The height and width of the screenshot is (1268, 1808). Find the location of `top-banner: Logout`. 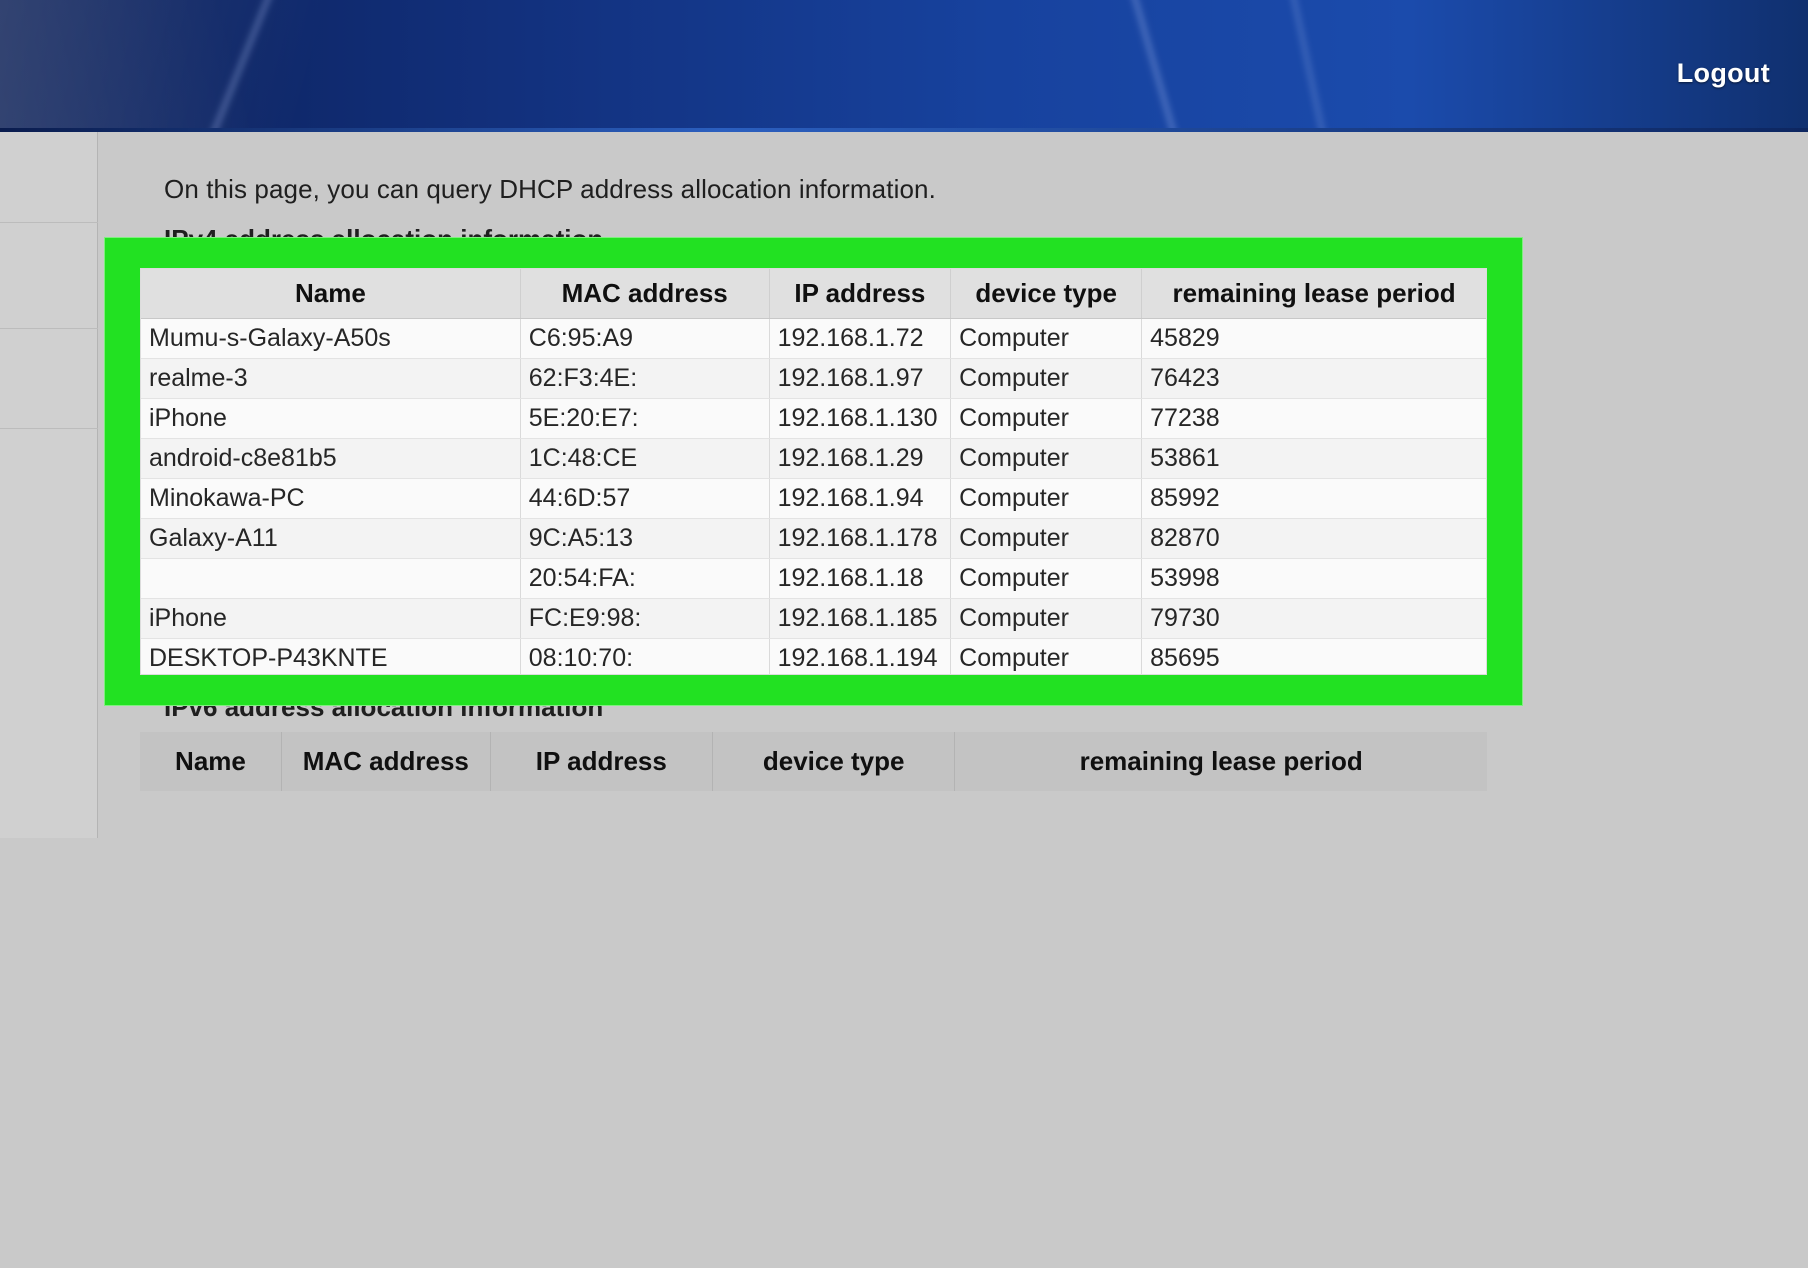

top-banner: Logout is located at coordinates (904, 66).